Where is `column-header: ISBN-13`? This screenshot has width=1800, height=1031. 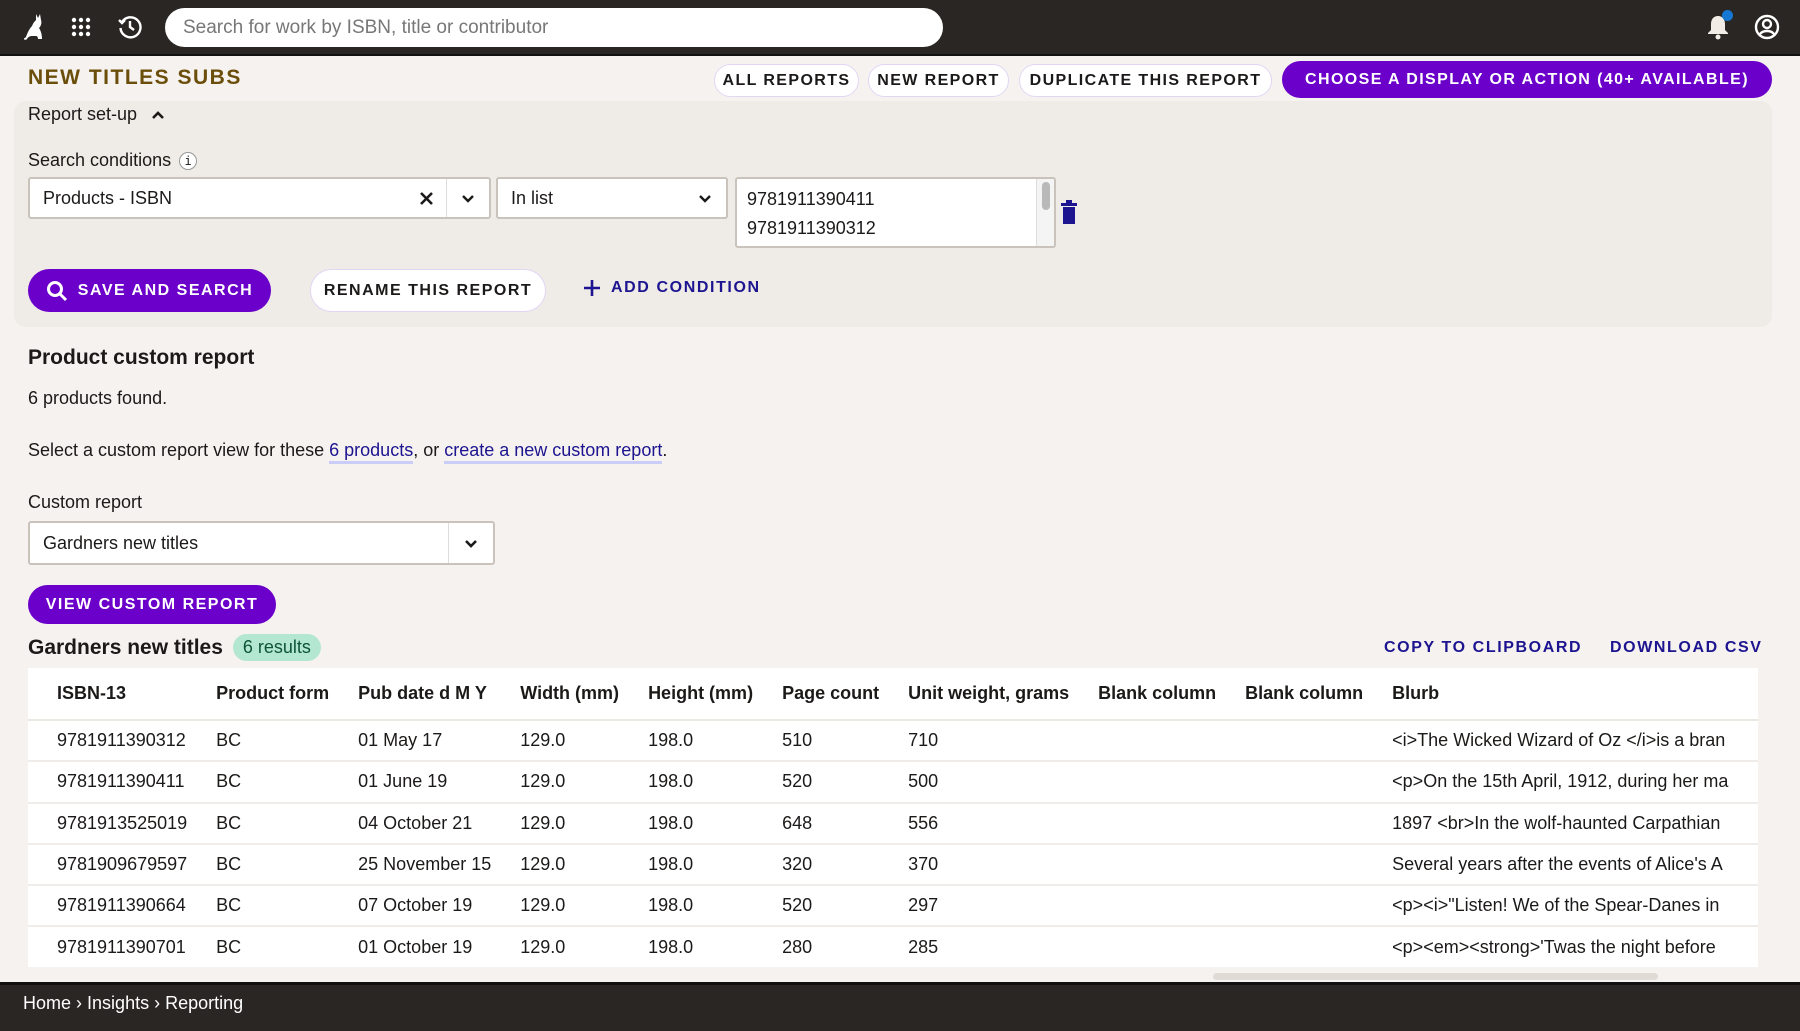 column-header: ISBN-13 is located at coordinates (108, 694).